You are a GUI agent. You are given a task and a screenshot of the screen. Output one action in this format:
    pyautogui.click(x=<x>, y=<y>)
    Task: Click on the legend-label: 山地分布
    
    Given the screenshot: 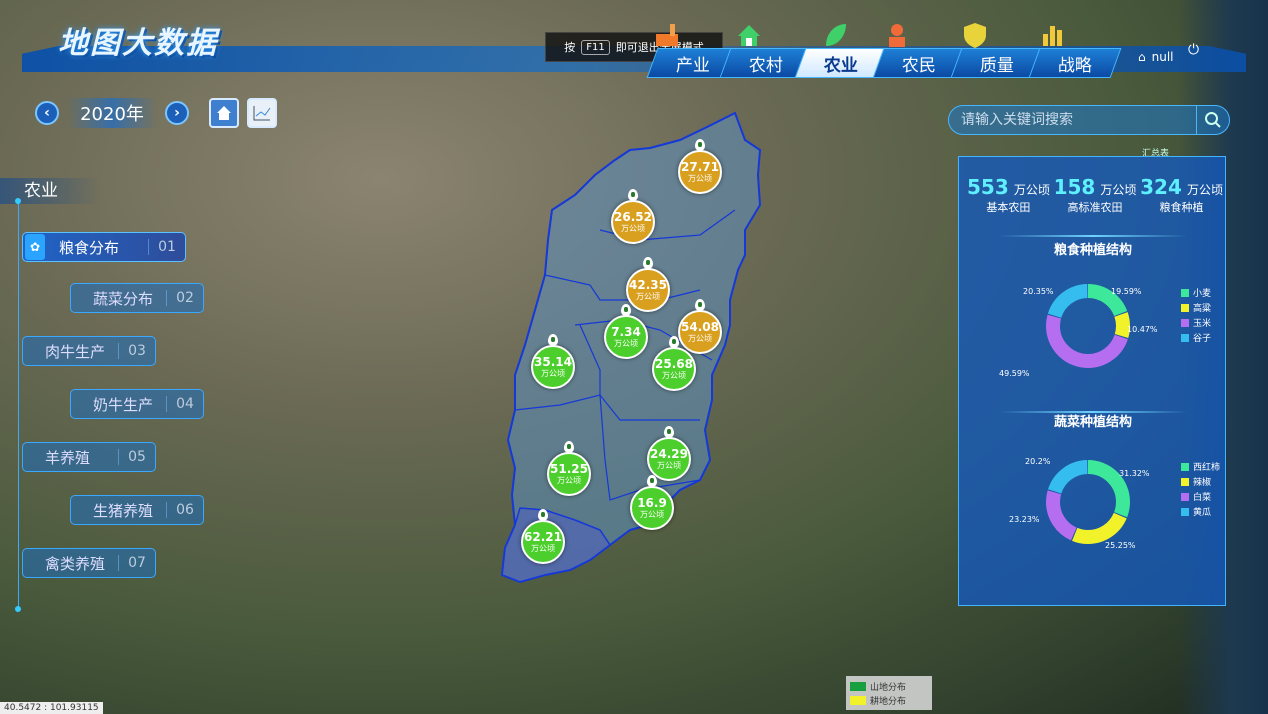 What is the action you would take?
    pyautogui.click(x=888, y=687)
    